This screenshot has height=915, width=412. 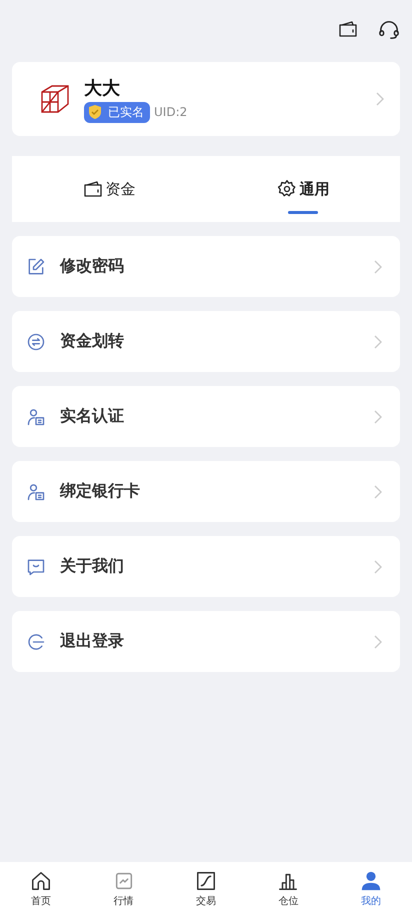 I want to click on settings-icon, so click(x=286, y=189).